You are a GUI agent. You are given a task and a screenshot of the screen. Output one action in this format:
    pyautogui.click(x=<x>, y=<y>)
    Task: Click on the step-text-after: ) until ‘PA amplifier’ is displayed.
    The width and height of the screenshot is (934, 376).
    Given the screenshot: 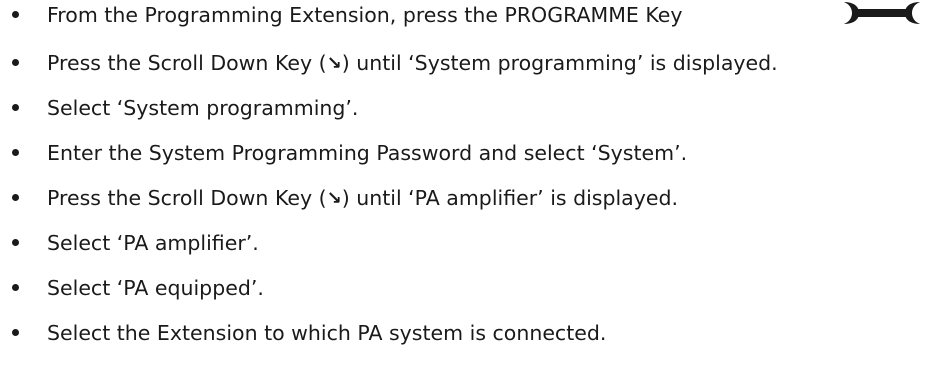 What is the action you would take?
    pyautogui.click(x=510, y=198)
    